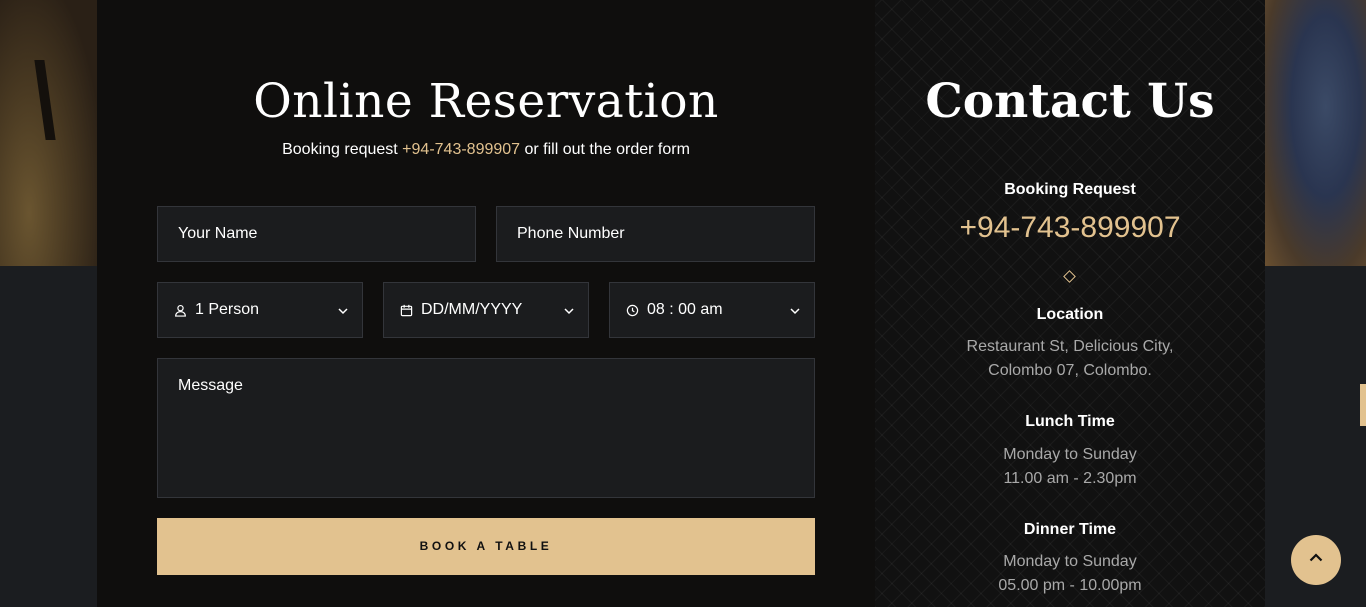 This screenshot has width=1366, height=607. What do you see at coordinates (632, 310) in the screenshot?
I see `clock-icon` at bounding box center [632, 310].